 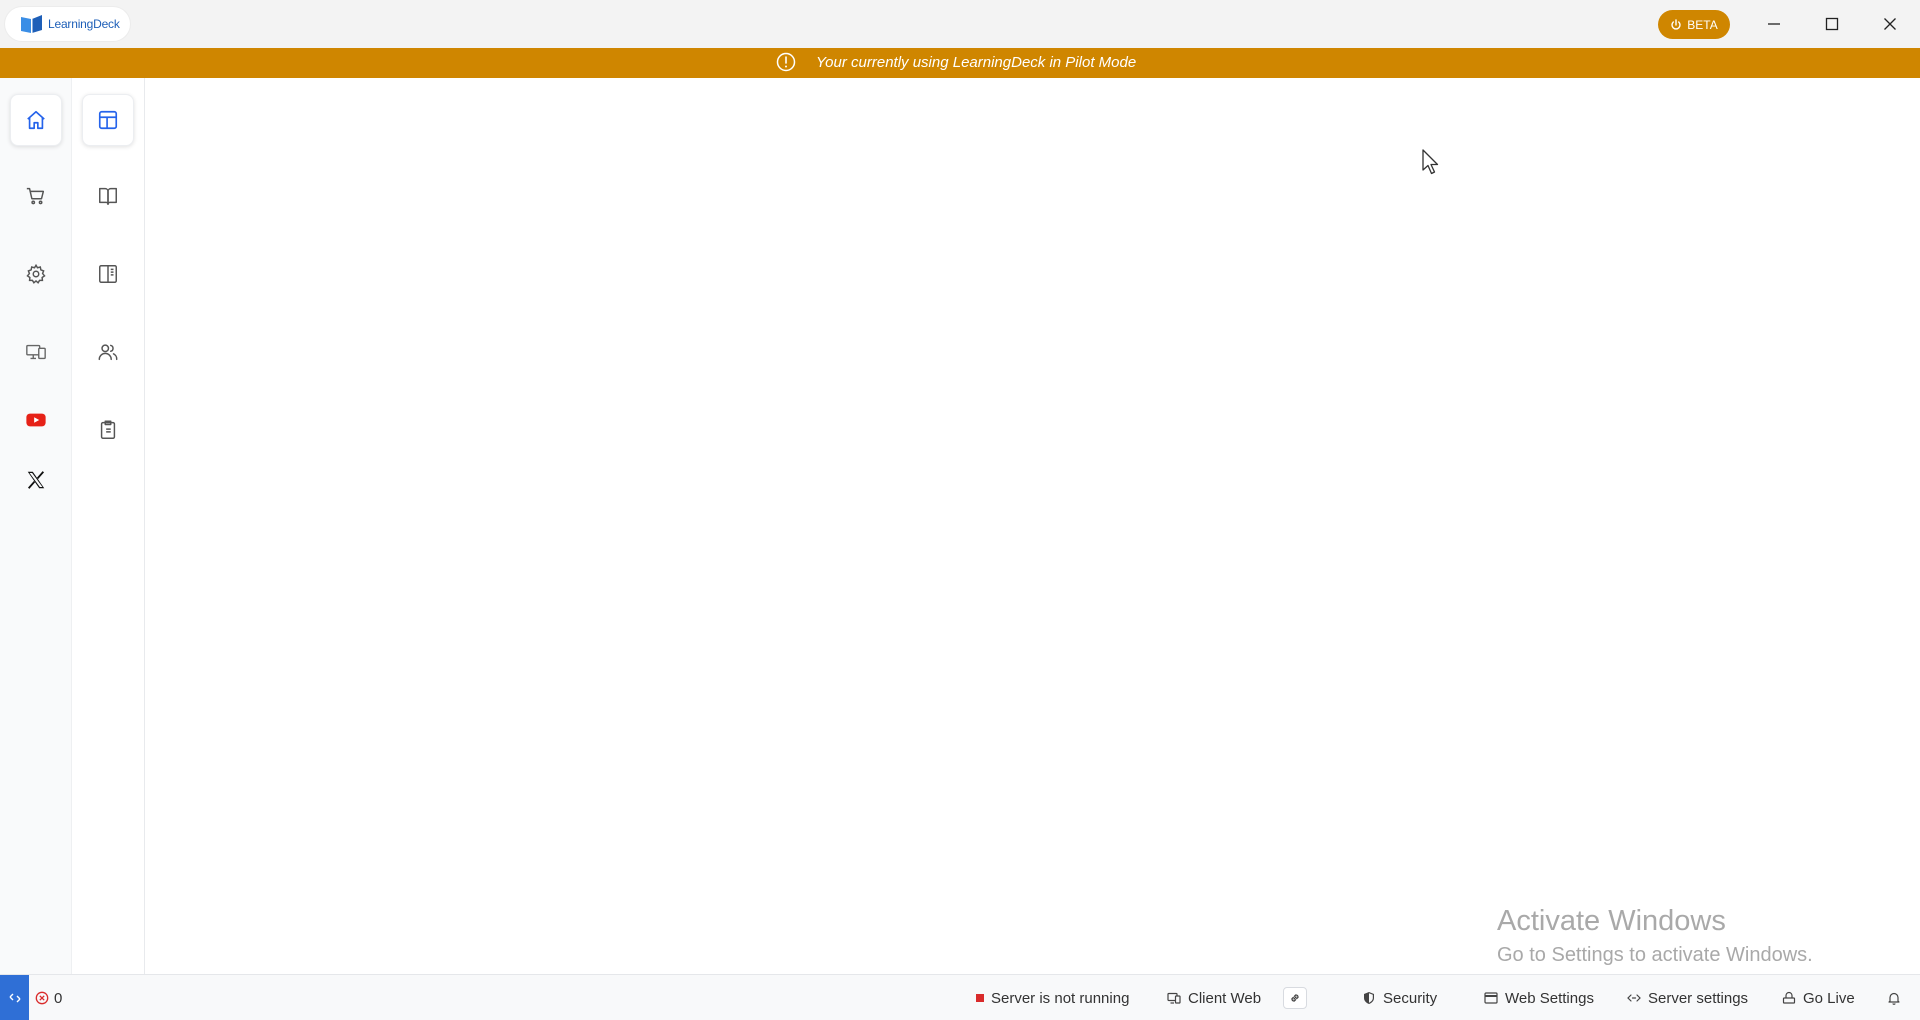 I want to click on close-button, so click(x=1890, y=24).